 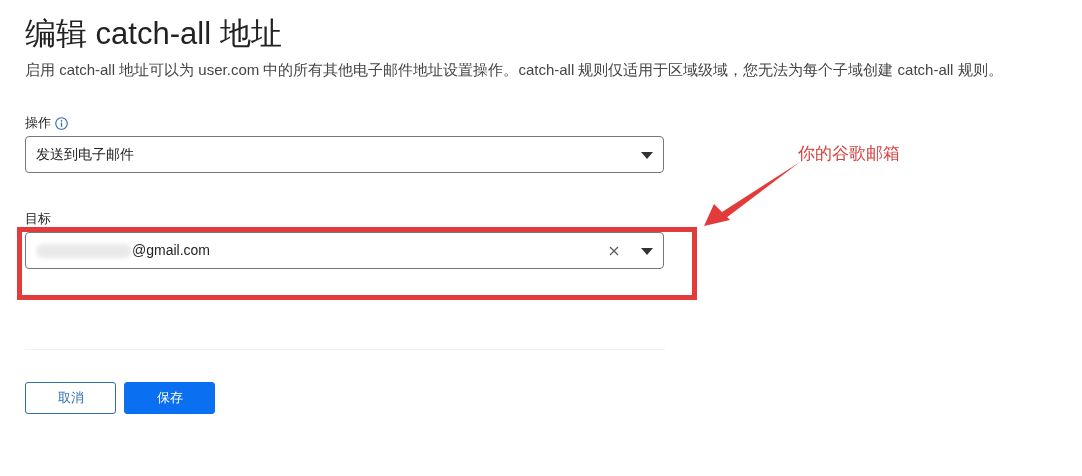 What do you see at coordinates (70, 398) in the screenshot?
I see `cancel-button: 取消` at bounding box center [70, 398].